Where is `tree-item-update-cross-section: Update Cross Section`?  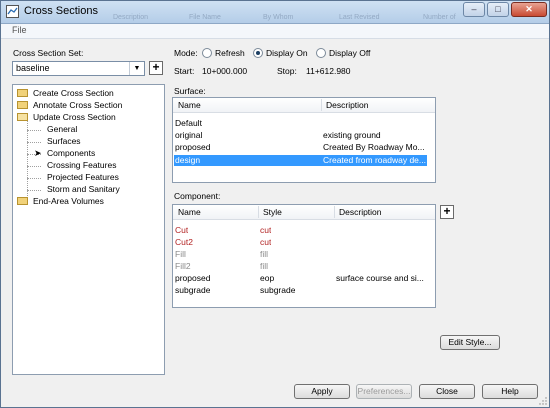
tree-item-update-cross-section: Update Cross Section is located at coordinates (66, 117).